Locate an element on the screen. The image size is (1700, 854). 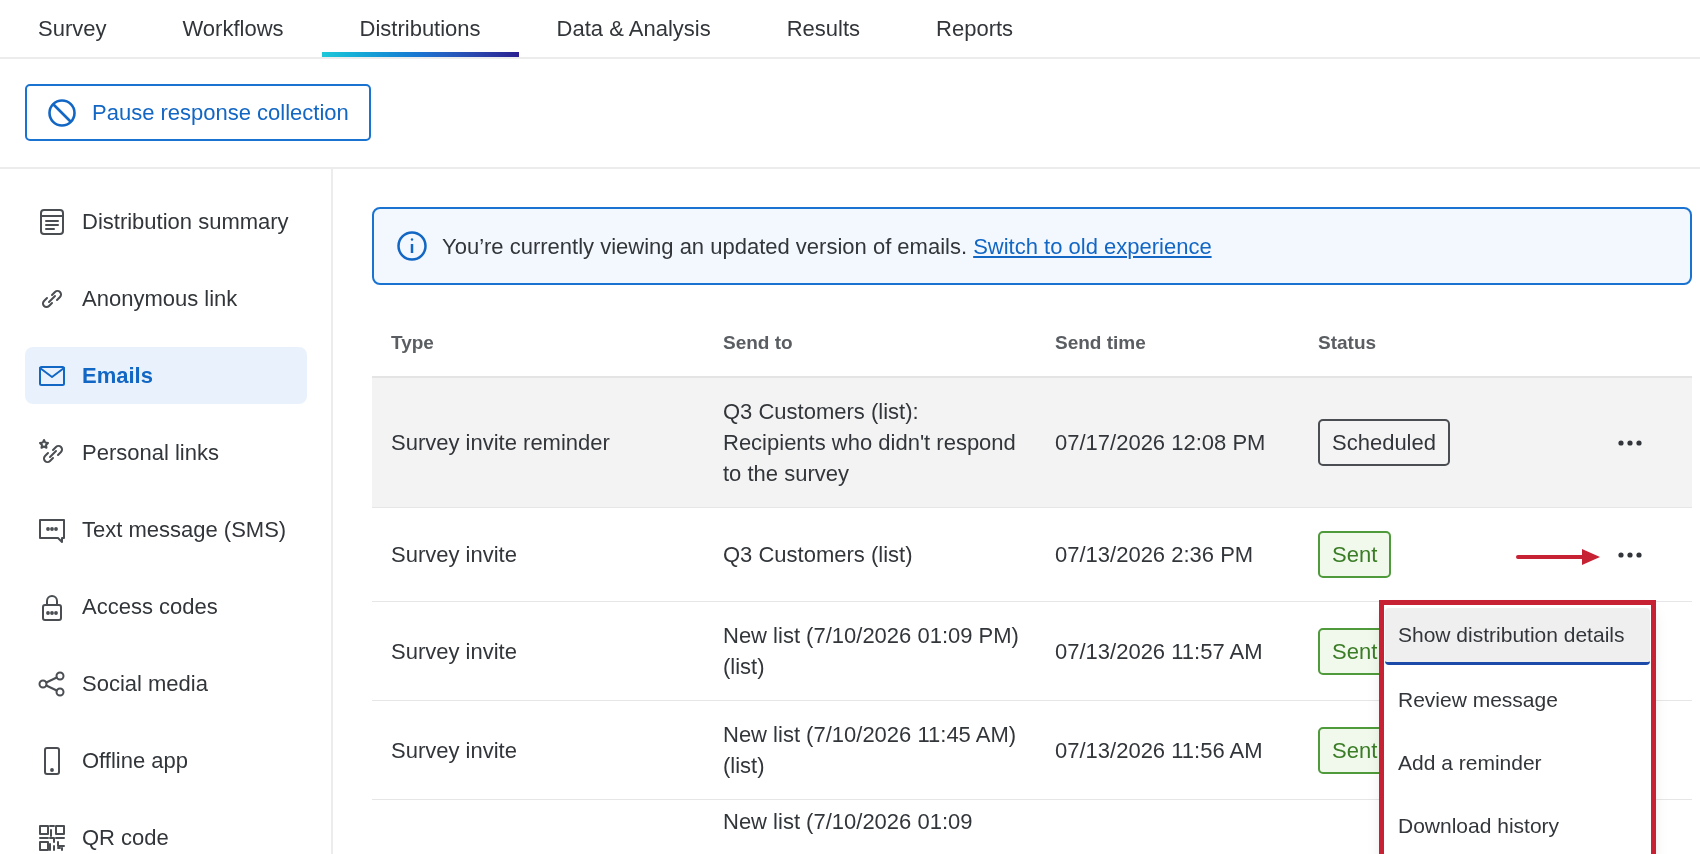
send-to-cell-text: Q3 Customers (list) is located at coordinates (818, 555).